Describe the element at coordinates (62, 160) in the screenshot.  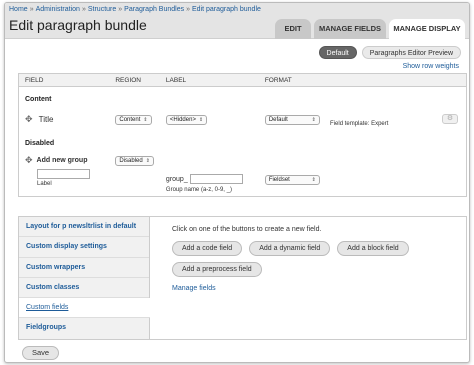
I see `add-new-group-heading: Add new group` at that location.